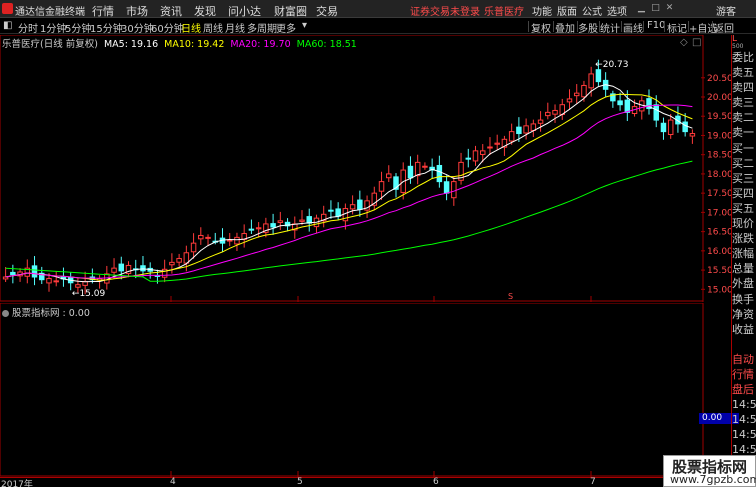  What do you see at coordinates (677, 27) in the screenshot?
I see `tool-mark: 标记` at bounding box center [677, 27].